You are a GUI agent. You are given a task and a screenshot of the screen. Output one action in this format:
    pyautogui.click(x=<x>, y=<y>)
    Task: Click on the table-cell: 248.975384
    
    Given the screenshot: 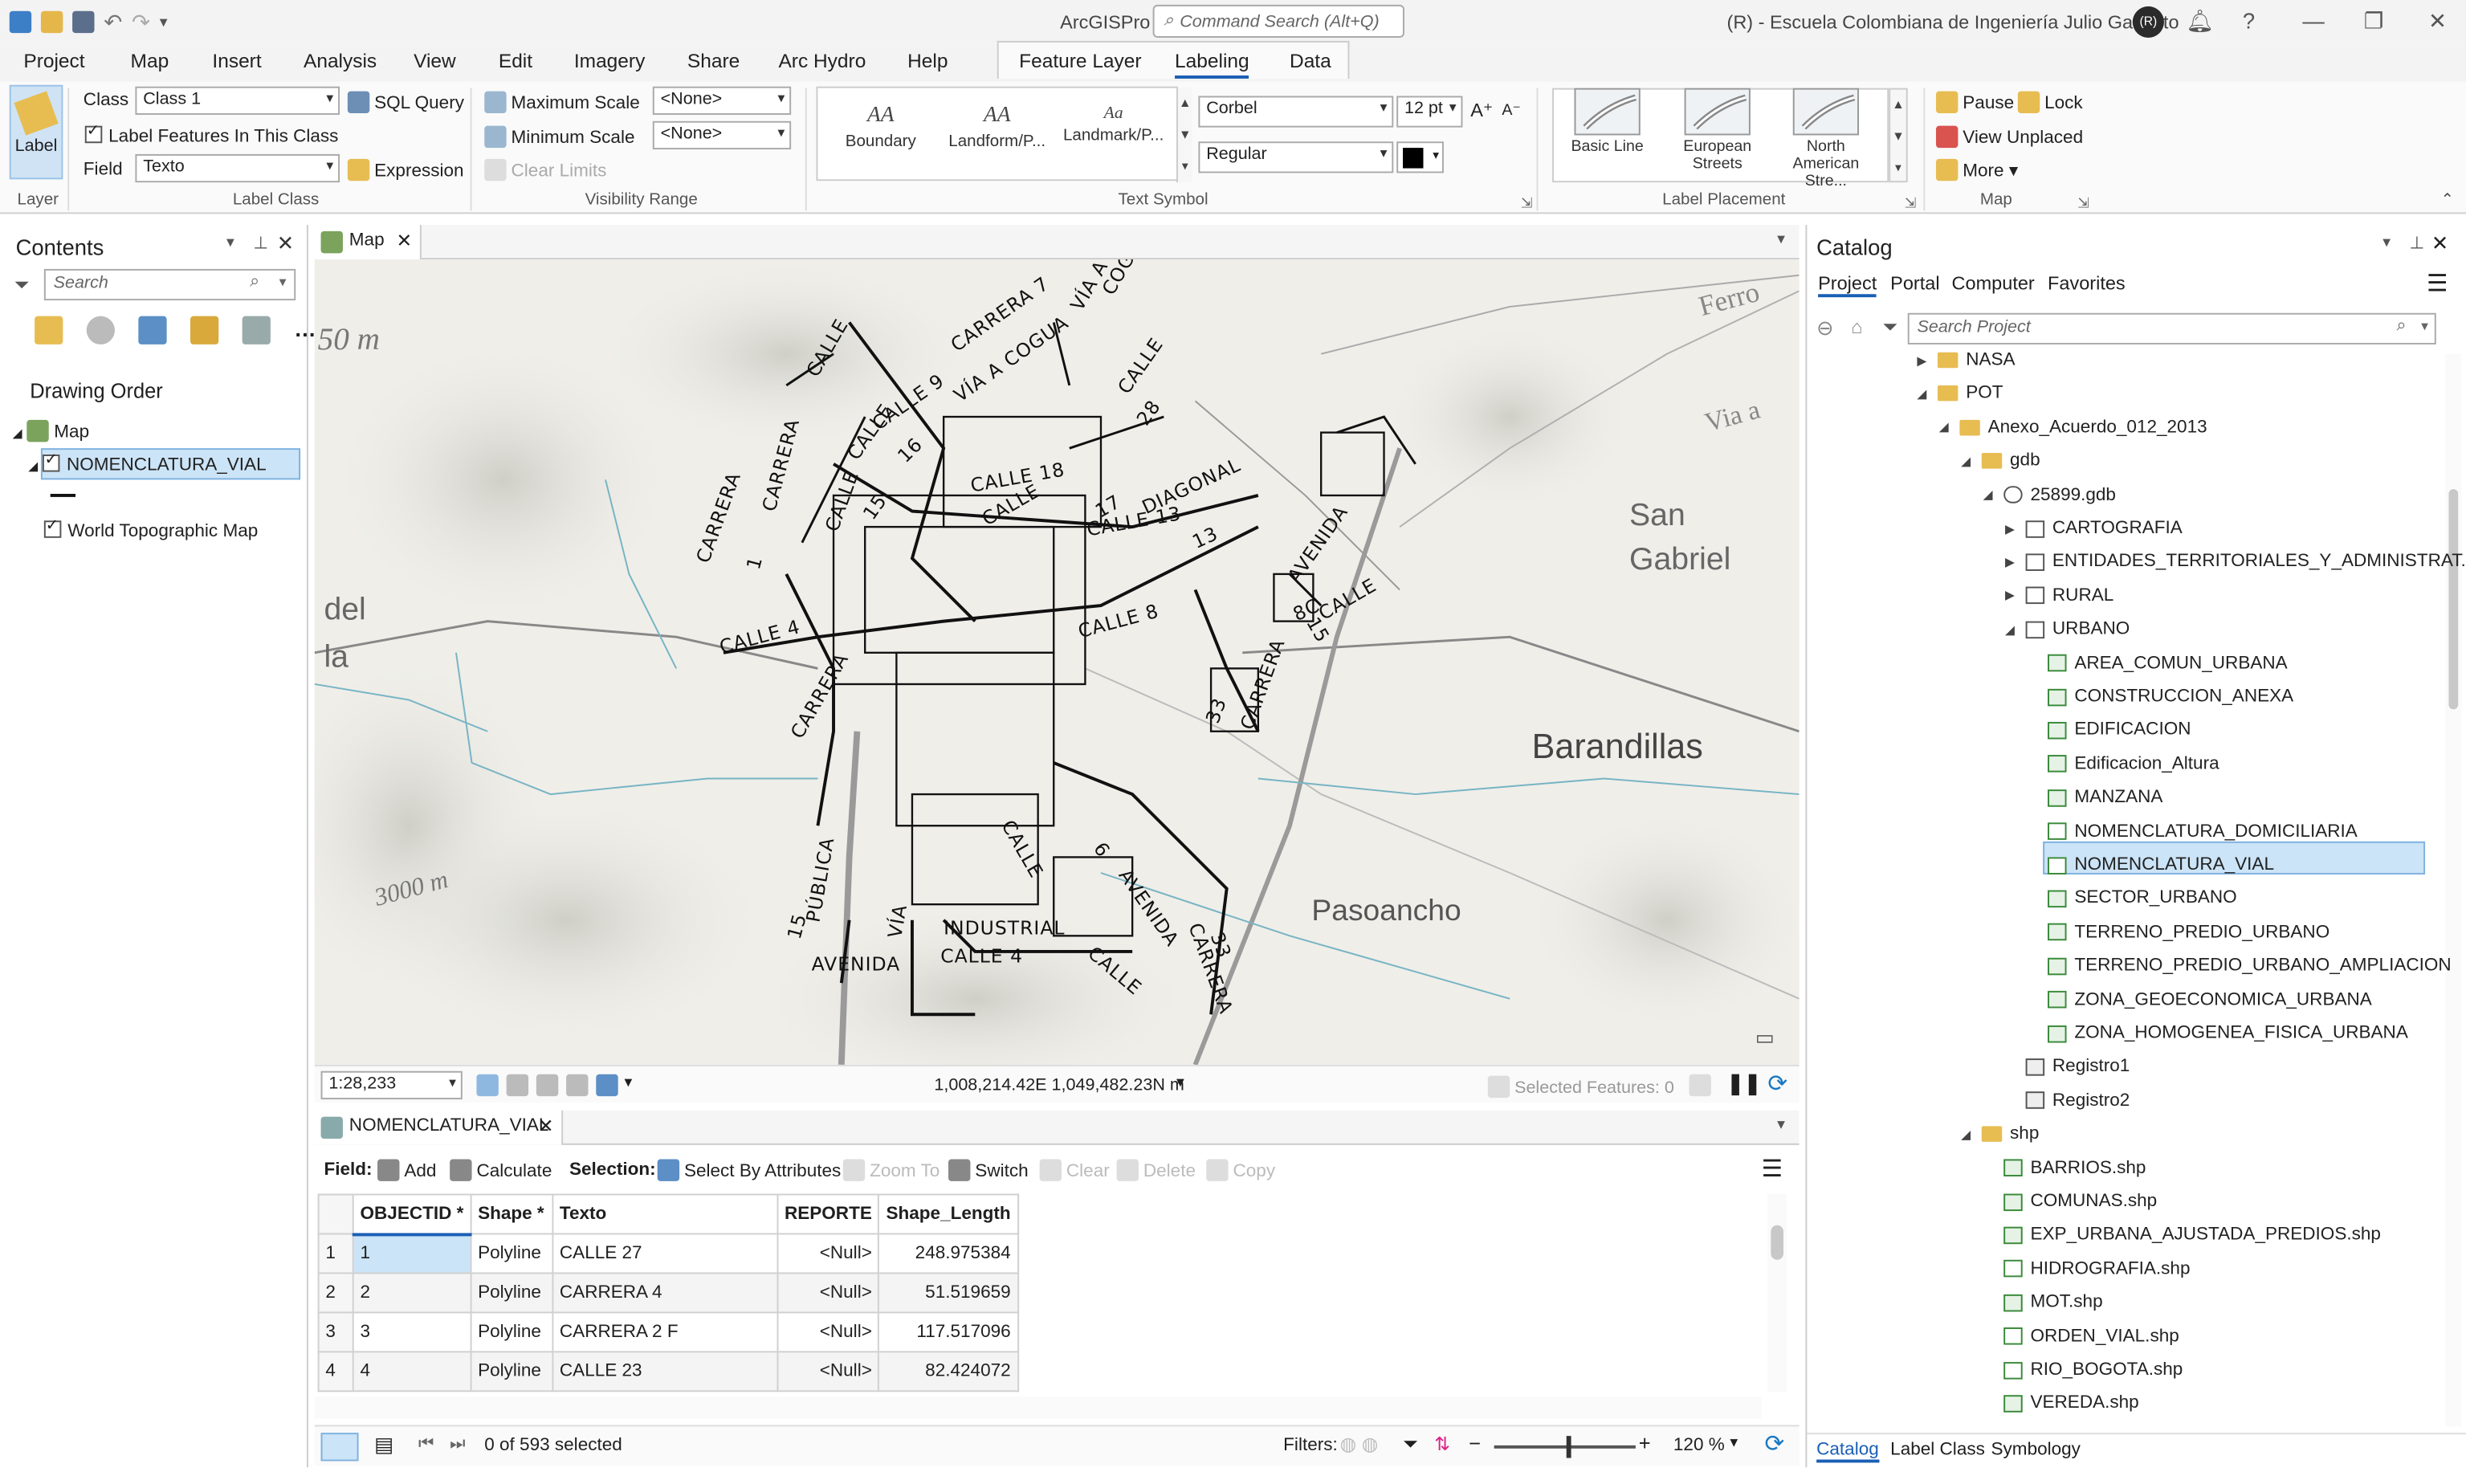 What is the action you would take?
    pyautogui.click(x=949, y=1253)
    